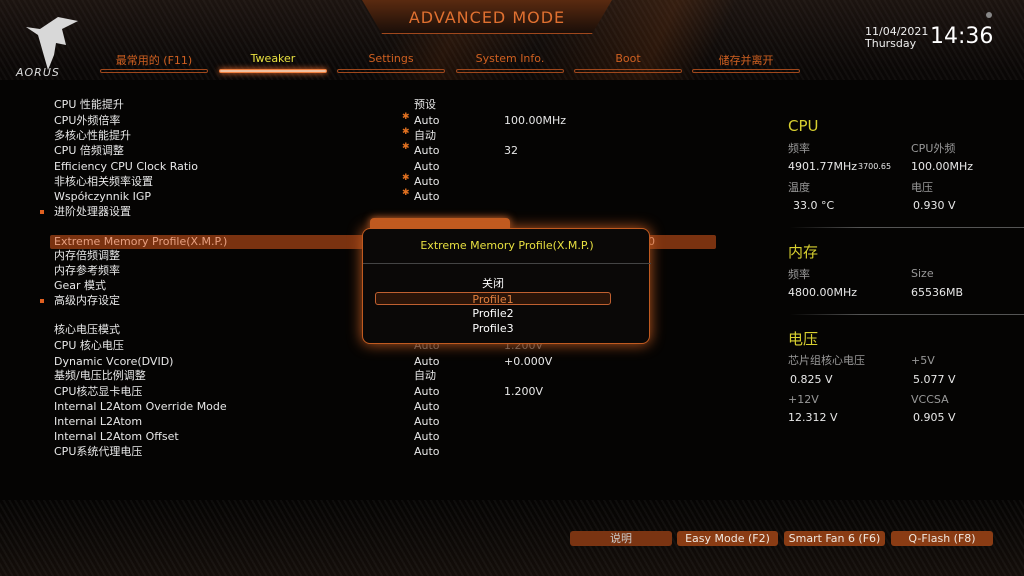  Describe the element at coordinates (92, 211) in the screenshot. I see `setting-label: 进阶处理器设置` at that location.